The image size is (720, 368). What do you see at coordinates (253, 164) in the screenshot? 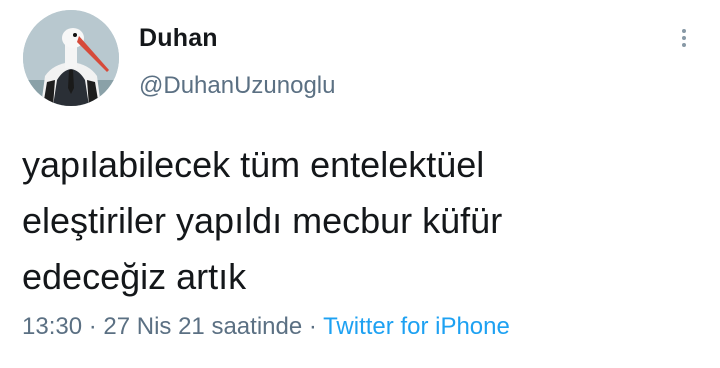
I see `tweet-text-line: yapılabilecek tüm entelektüel` at bounding box center [253, 164].